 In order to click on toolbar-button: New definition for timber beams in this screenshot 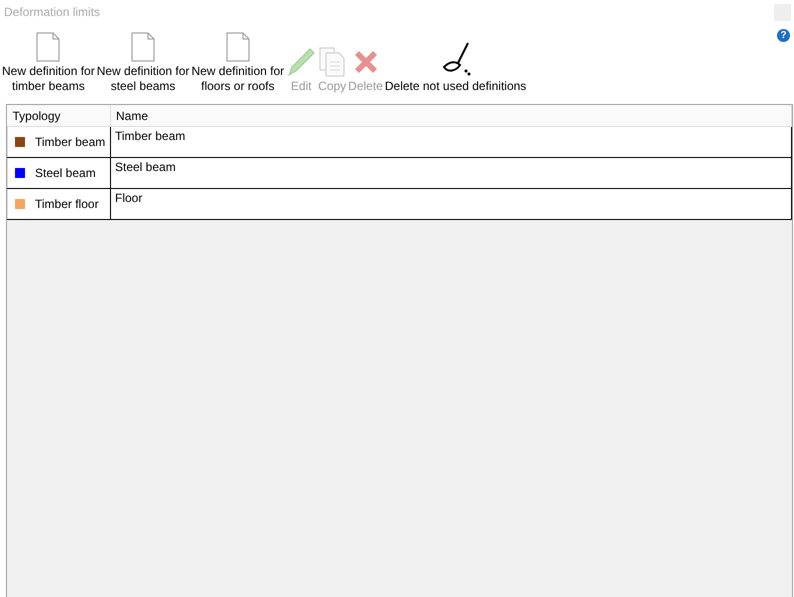, I will do `click(48, 63)`.